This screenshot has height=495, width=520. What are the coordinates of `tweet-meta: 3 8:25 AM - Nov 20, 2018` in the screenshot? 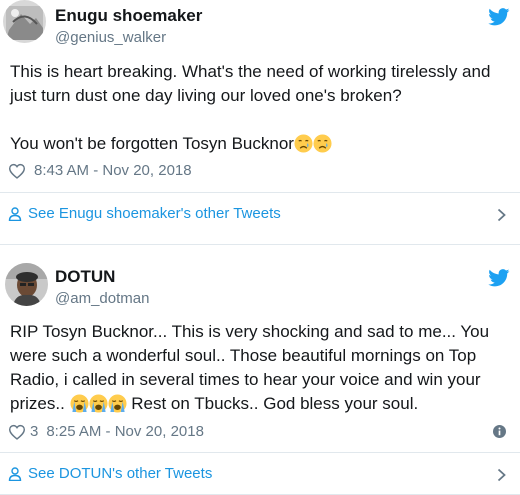 It's located at (106, 431).